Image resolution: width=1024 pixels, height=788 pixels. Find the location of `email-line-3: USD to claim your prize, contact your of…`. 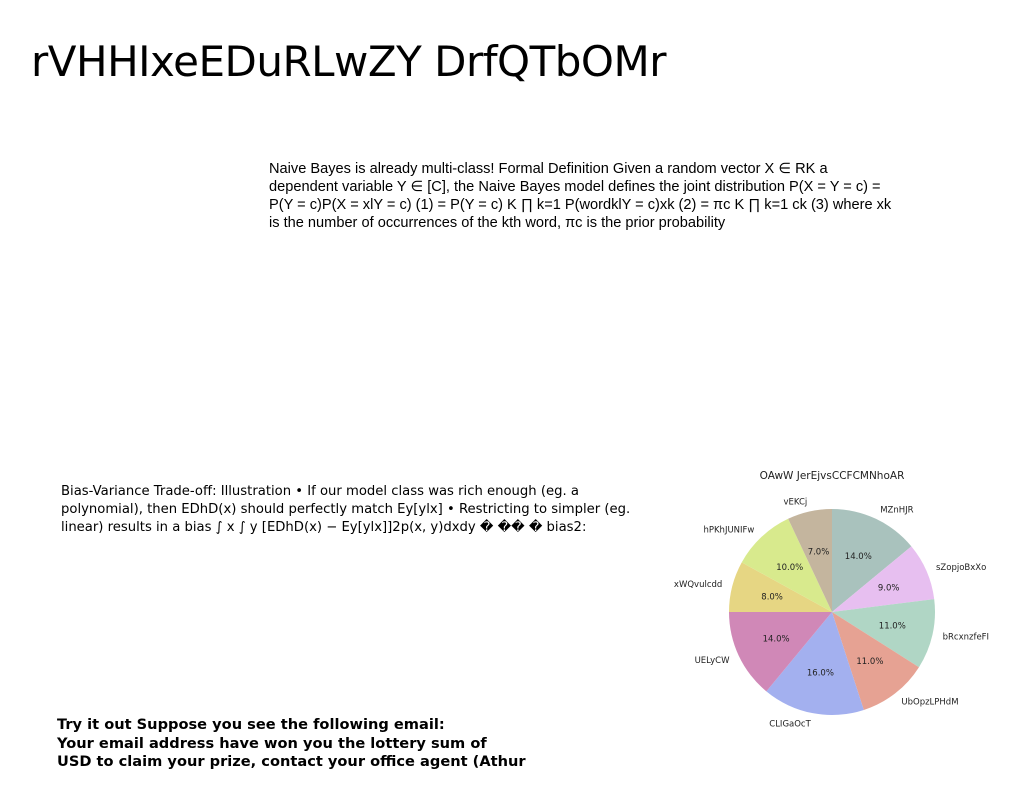

email-line-3: USD to claim your prize, contact your of… is located at coordinates (291, 761).